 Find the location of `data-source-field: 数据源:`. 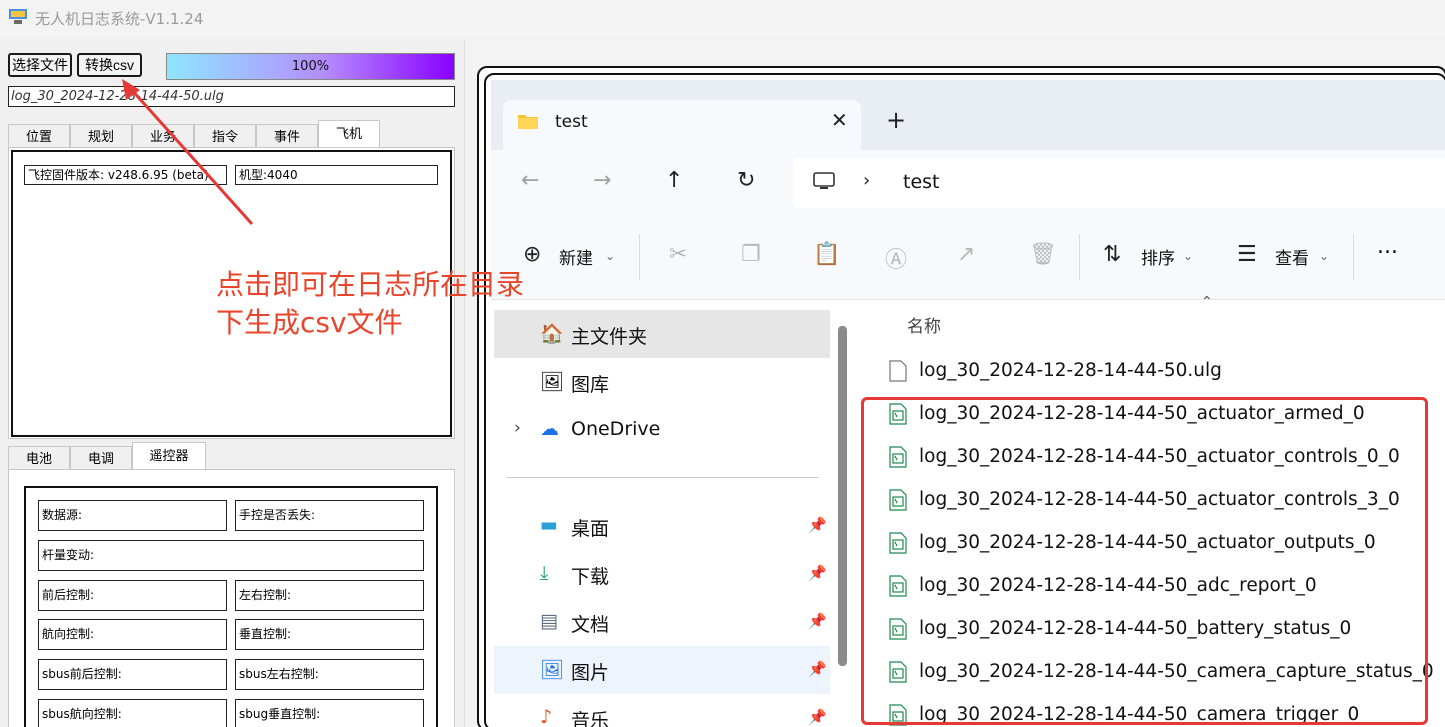

data-source-field: 数据源: is located at coordinates (132, 515).